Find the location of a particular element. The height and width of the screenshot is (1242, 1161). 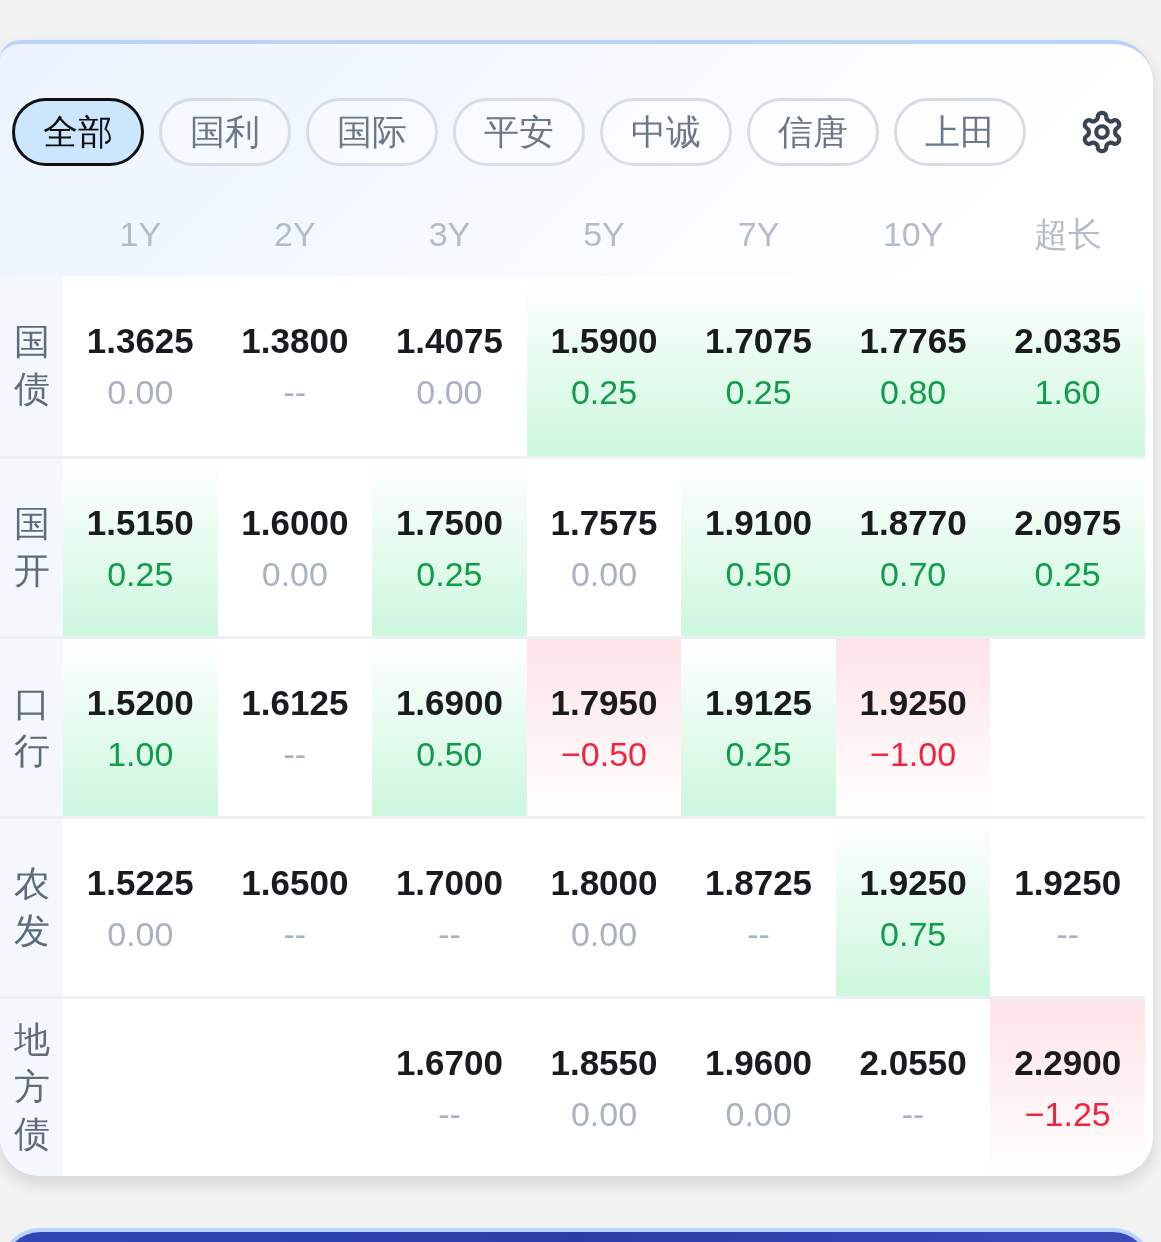

rate-value: 1.6500 is located at coordinates (295, 882).